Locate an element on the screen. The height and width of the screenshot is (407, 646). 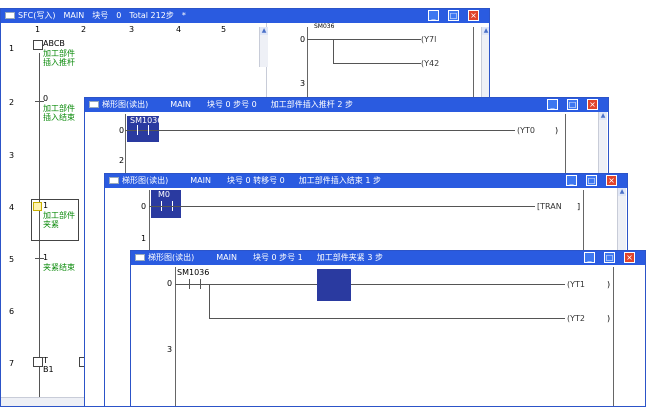
ladder-titlebar: 梯形图(读出) MAIN 块号 0 转移号 0 加工部件插入结束 1 步 _ □ × is located at coordinates (366, 181).